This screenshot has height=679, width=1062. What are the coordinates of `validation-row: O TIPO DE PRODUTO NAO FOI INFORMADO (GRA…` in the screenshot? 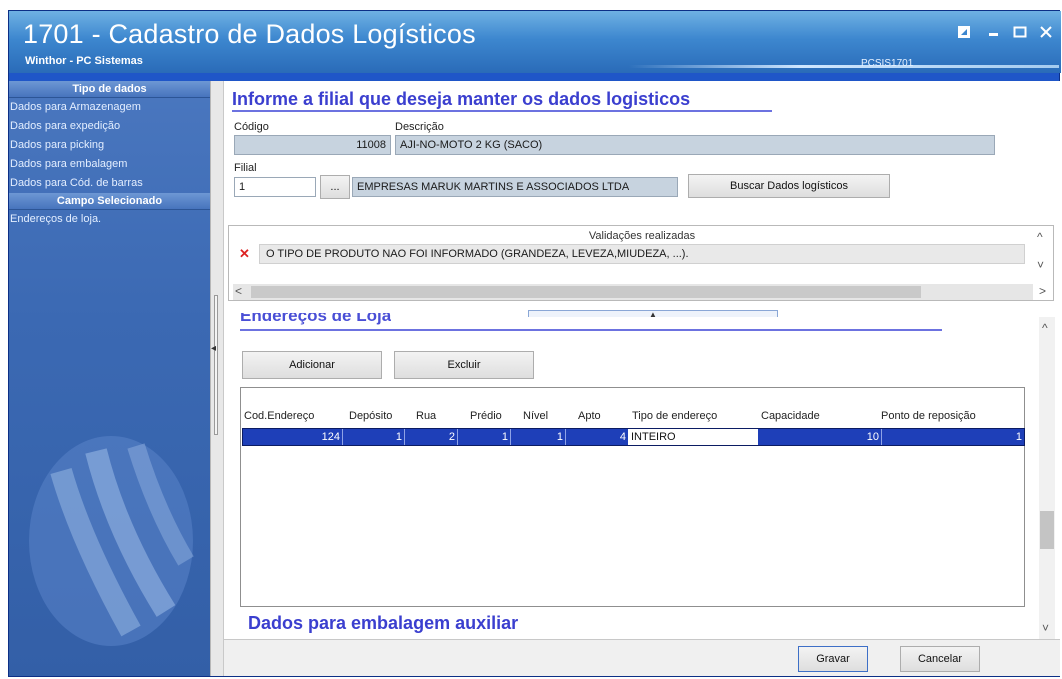 It's located at (642, 254).